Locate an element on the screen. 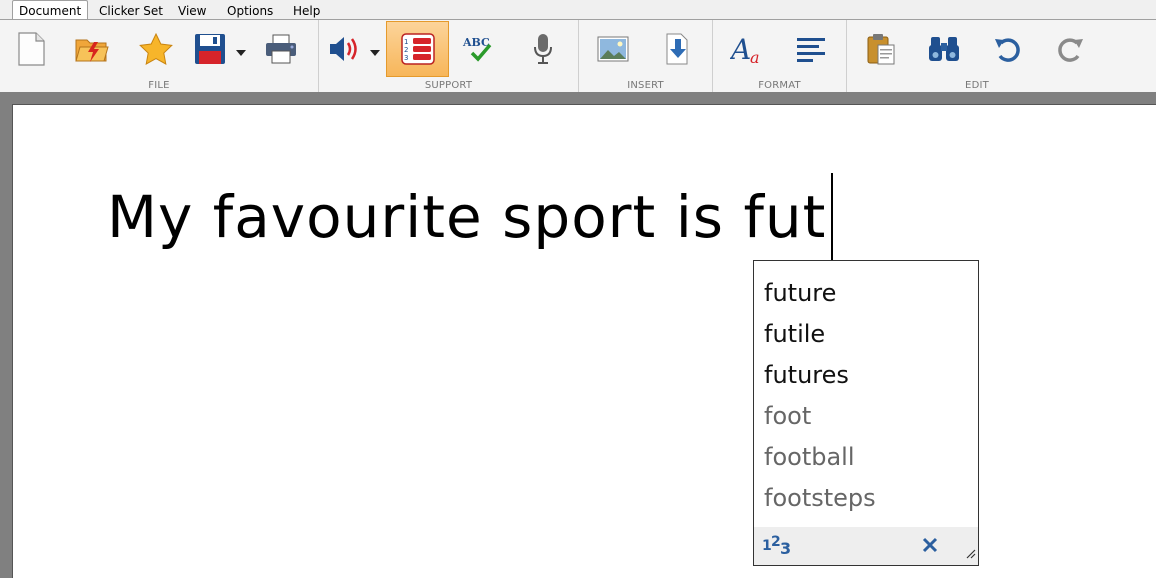 The image size is (1156, 578). insert-picture-button is located at coordinates (613, 49).